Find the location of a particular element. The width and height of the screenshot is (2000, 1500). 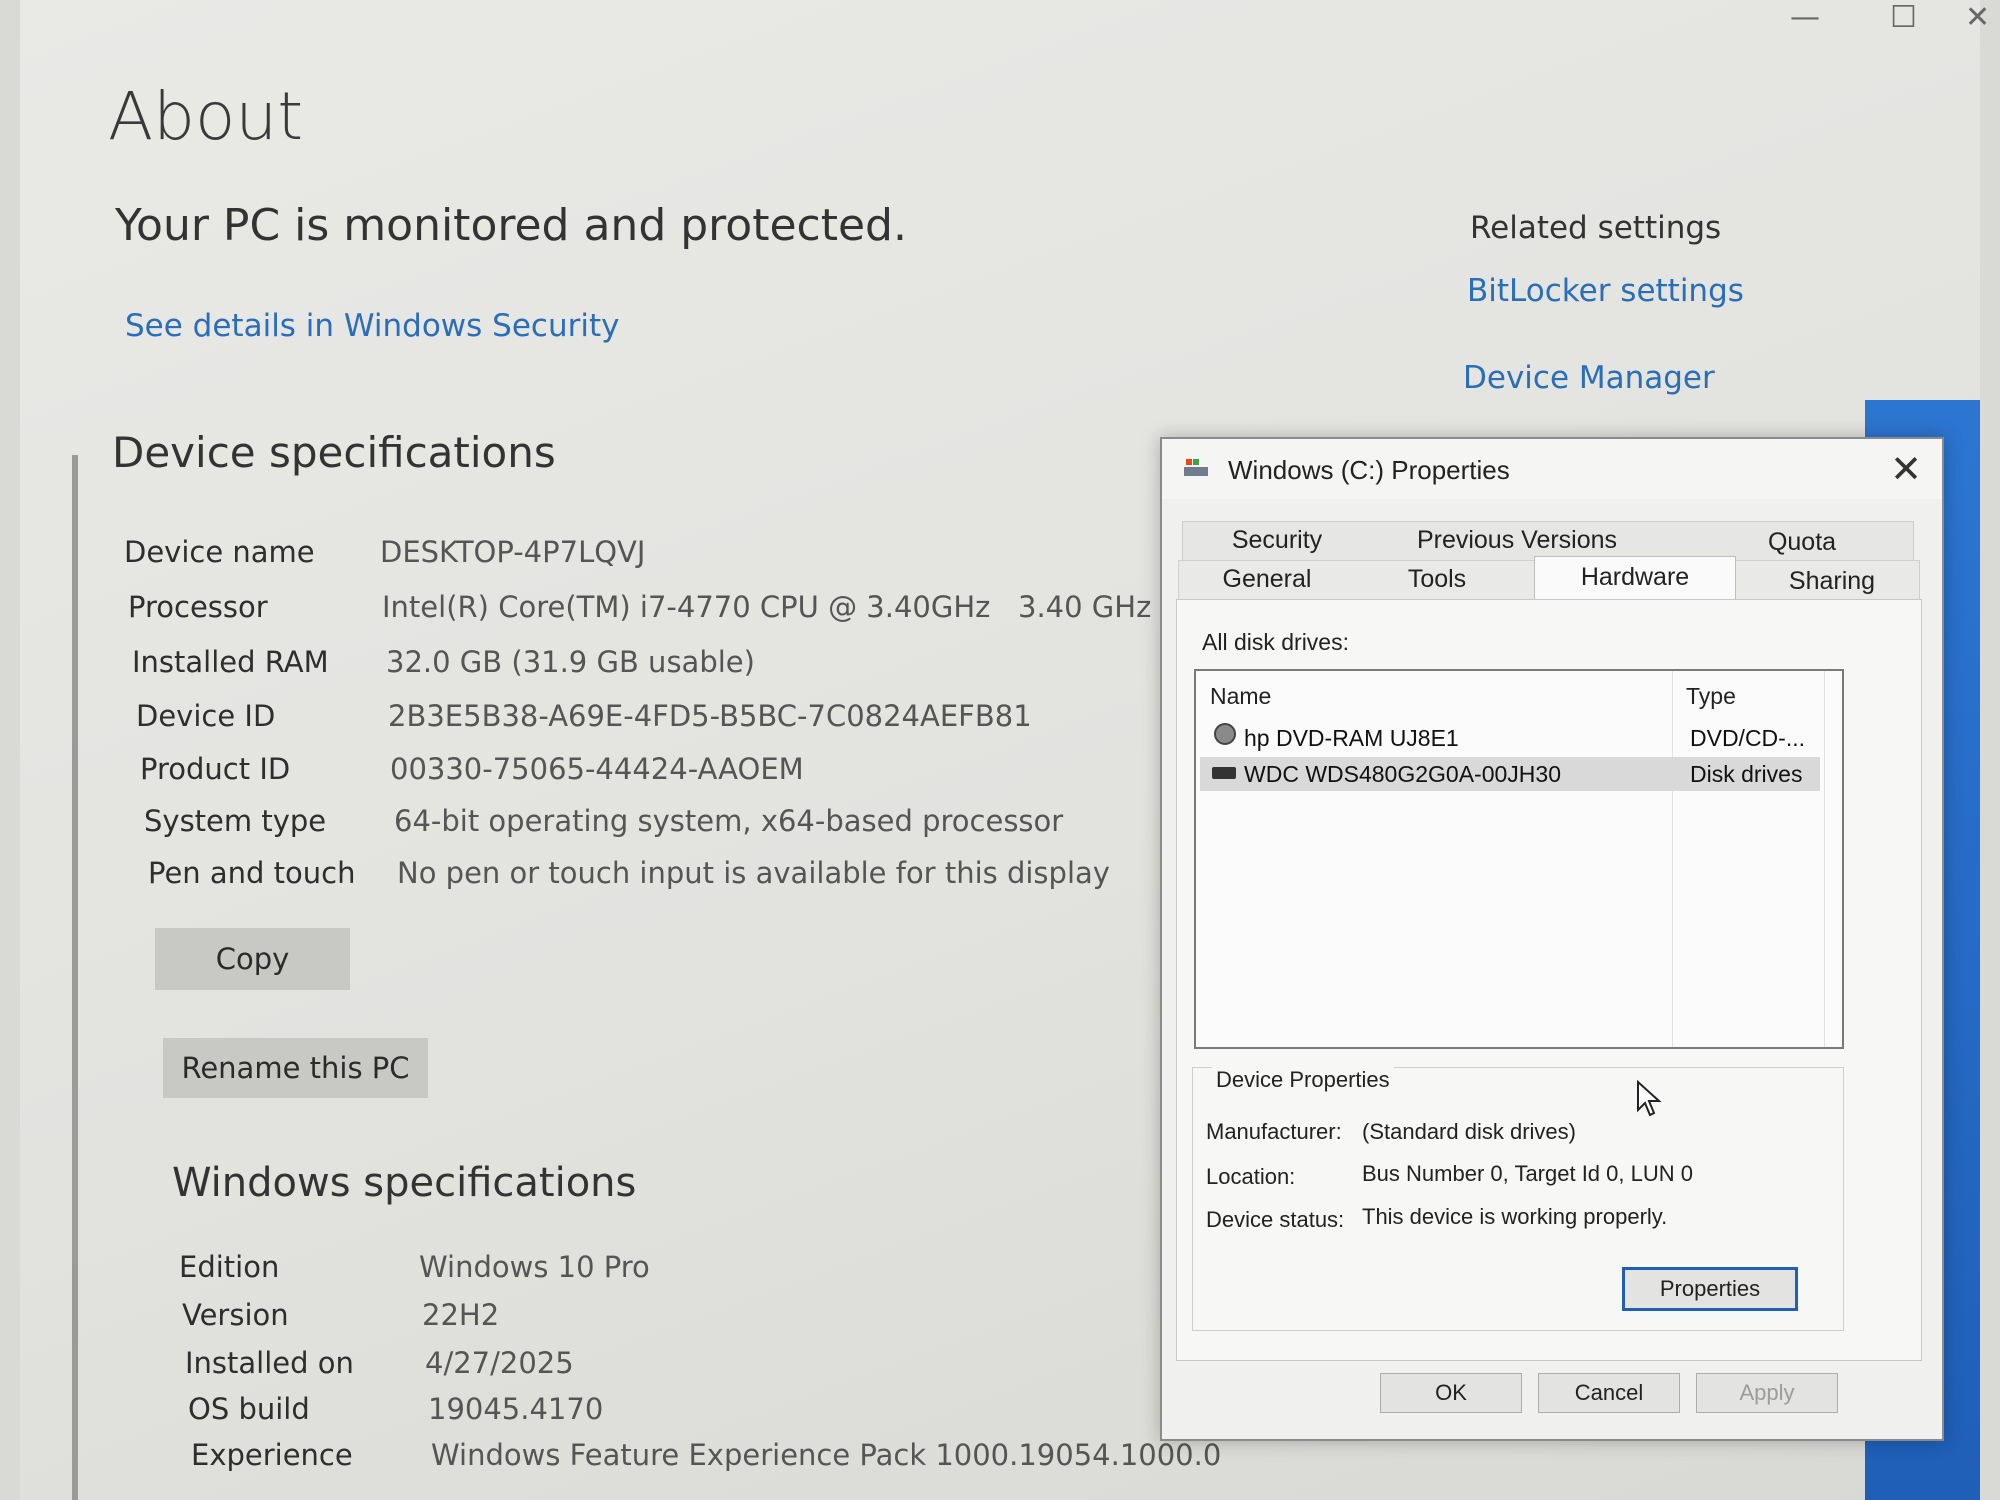

ok-button: OK is located at coordinates (1451, 1393).